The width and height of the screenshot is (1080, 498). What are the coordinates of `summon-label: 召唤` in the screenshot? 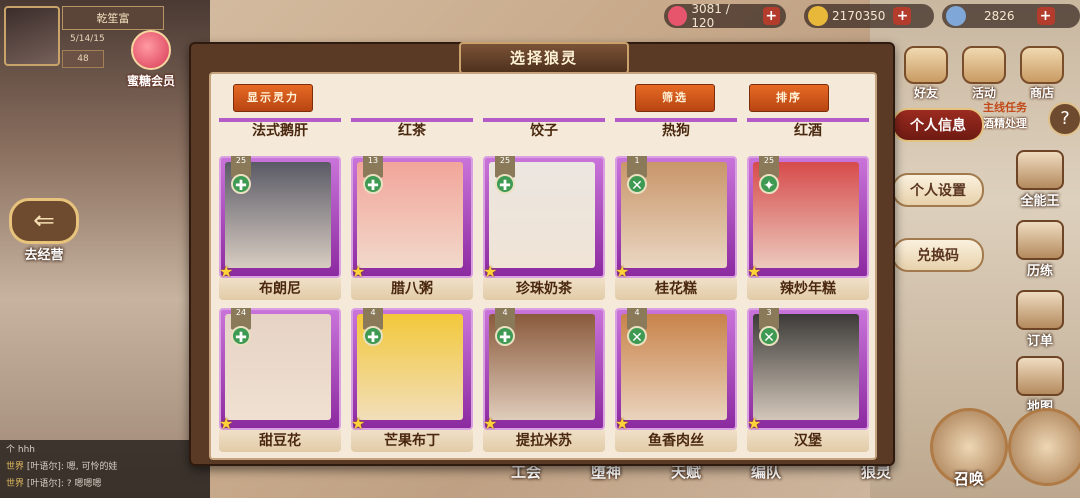 It's located at (968, 479).